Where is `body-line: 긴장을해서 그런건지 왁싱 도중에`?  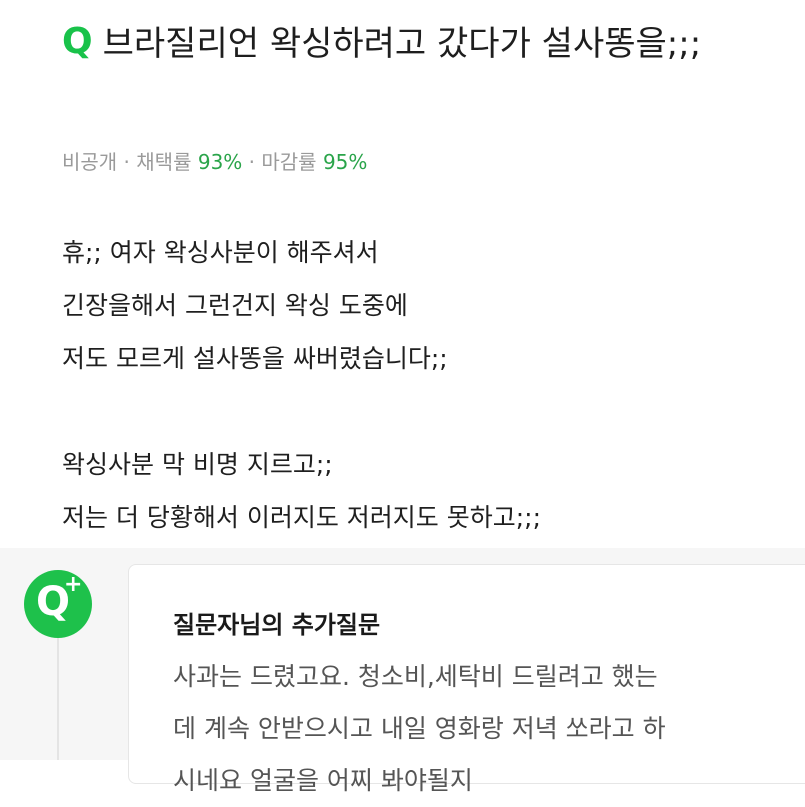 body-line: 긴장을해서 그런건지 왁싱 도중에 is located at coordinates (235, 305).